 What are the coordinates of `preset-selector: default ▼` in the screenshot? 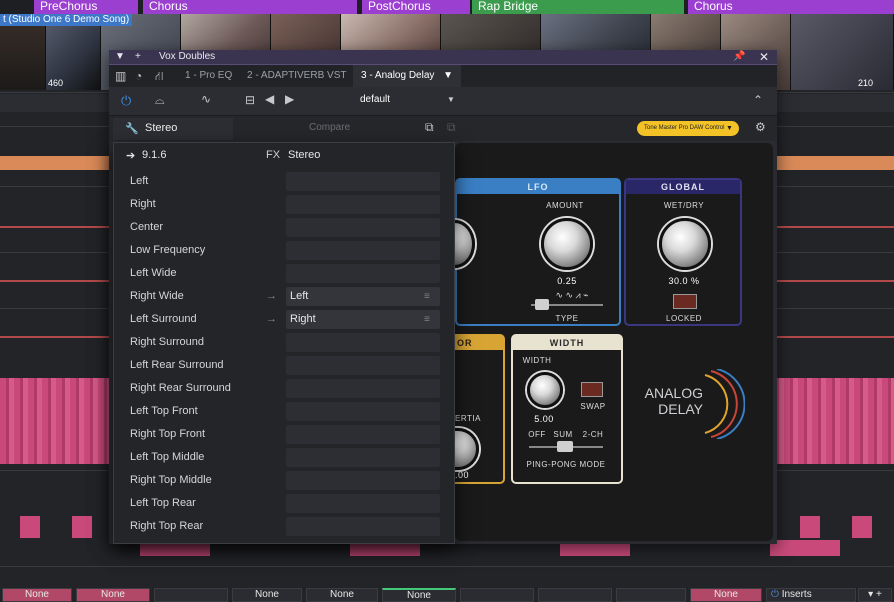 It's located at (382, 101).